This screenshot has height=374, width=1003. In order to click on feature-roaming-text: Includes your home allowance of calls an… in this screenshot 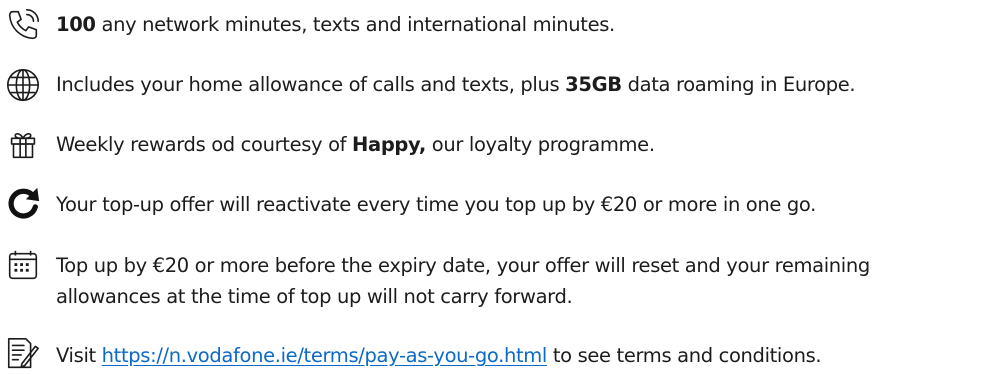, I will do `click(456, 84)`.